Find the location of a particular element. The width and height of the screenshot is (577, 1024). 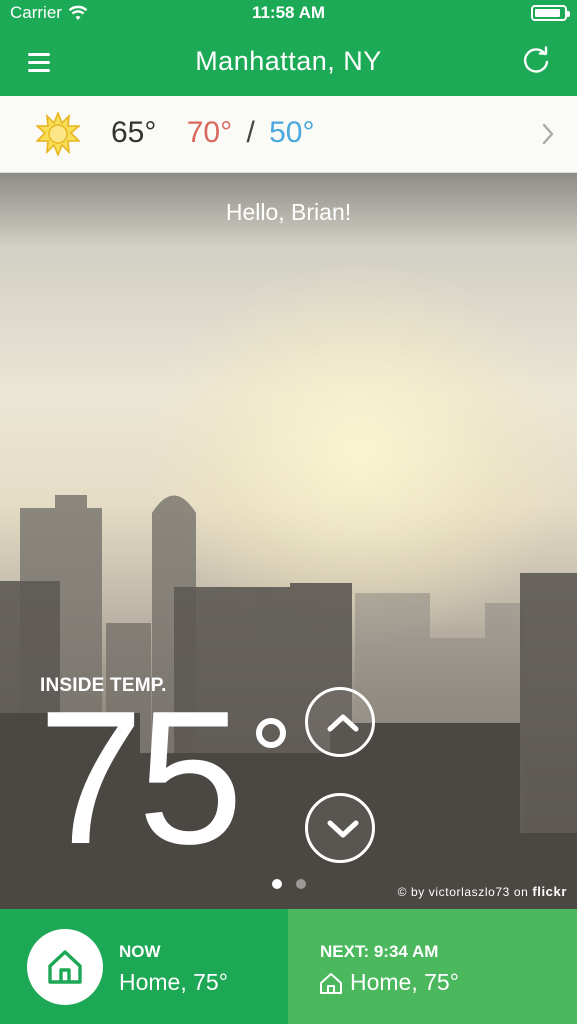

schedule-bar: NOW Home, 75° NEXT: 9:34 AM Home, 75° is located at coordinates (288, 966).